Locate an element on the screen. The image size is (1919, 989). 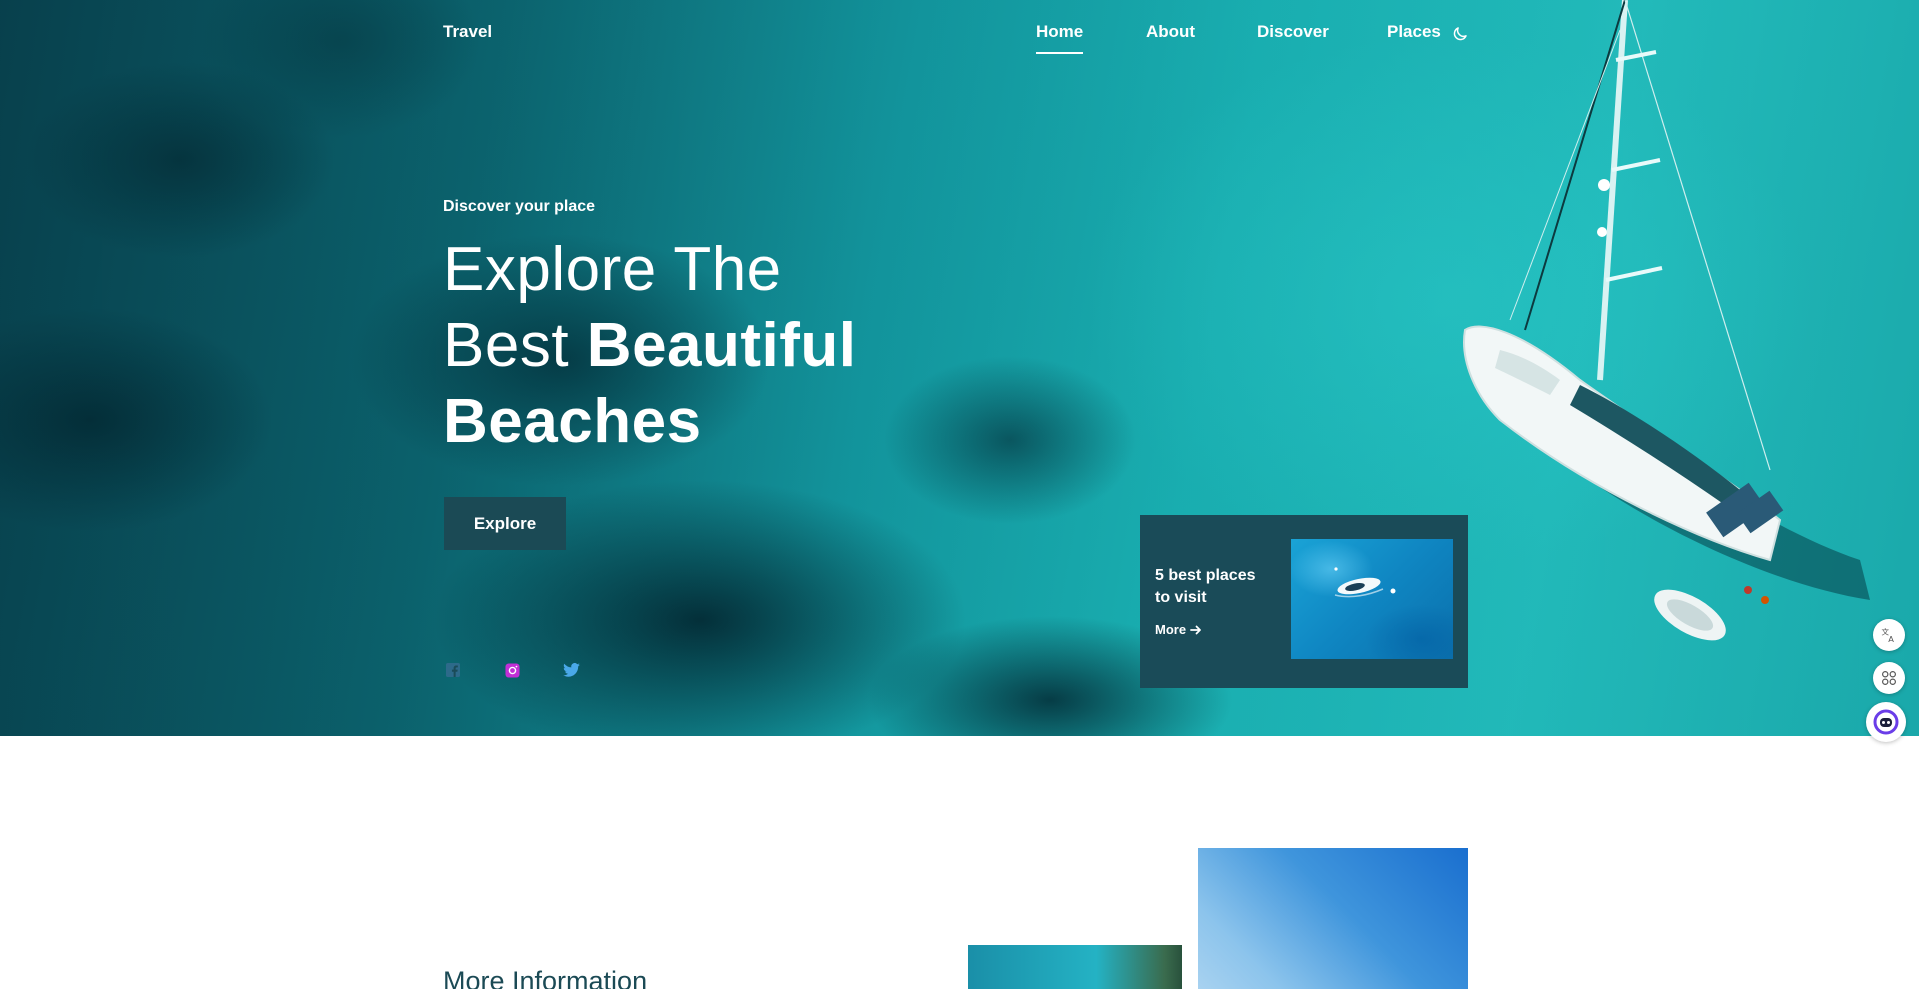
facebook-icon is located at coordinates (453, 670).